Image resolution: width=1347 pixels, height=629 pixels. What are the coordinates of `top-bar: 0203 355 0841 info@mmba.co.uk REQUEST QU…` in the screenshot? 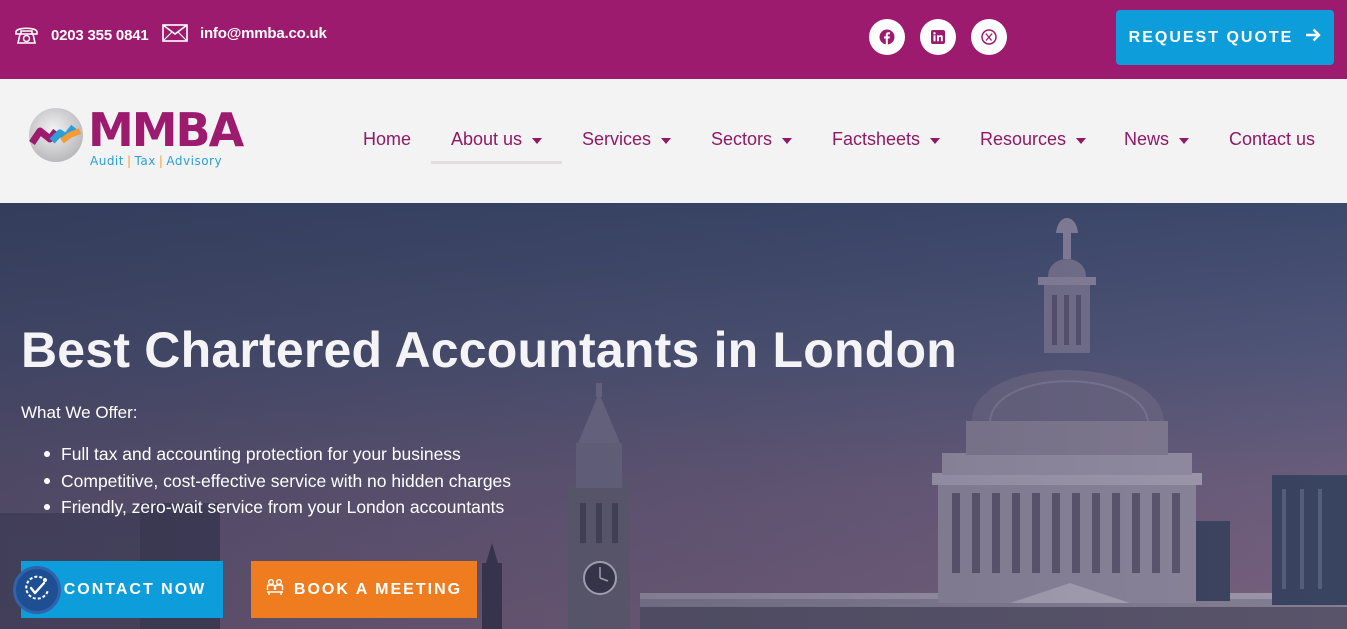 It's located at (673, 39).